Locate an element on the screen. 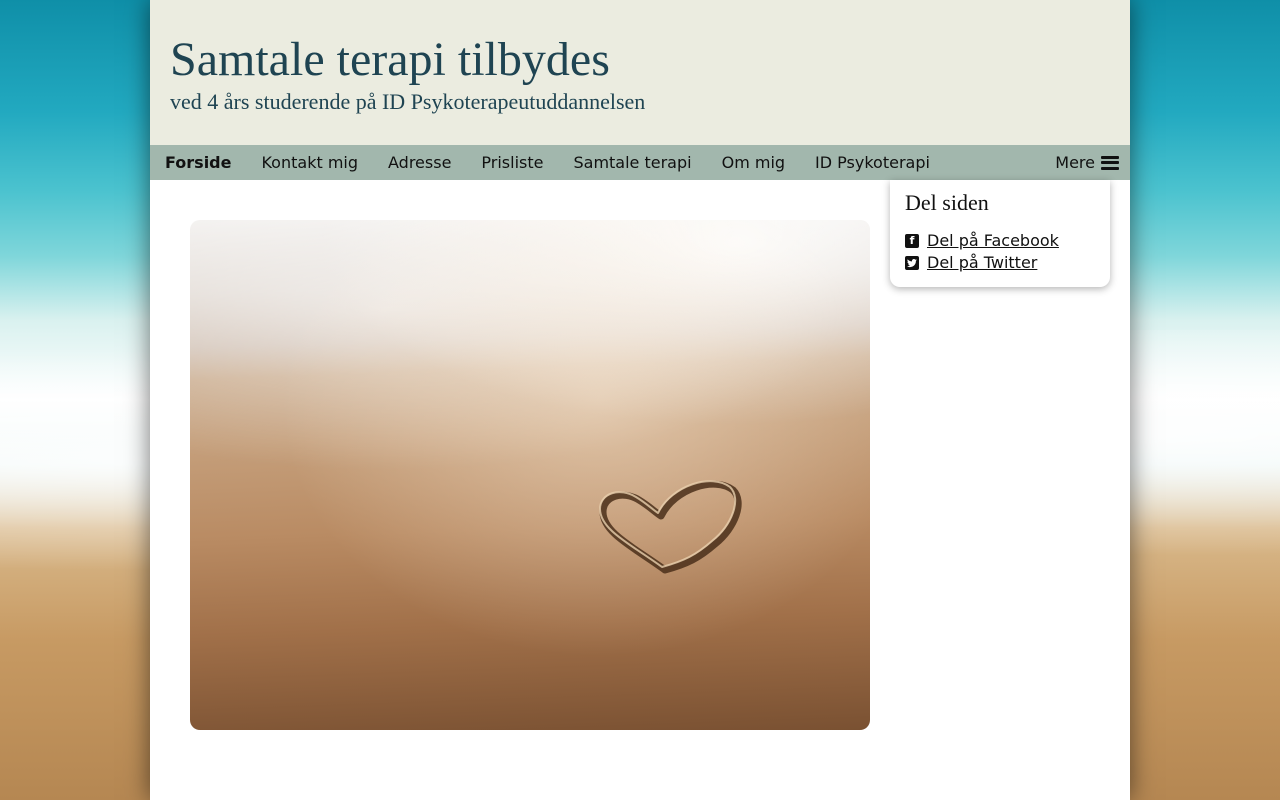 Image resolution: width=1280 pixels, height=800 pixels. nav-item-adresse: Adresse is located at coordinates (419, 162).